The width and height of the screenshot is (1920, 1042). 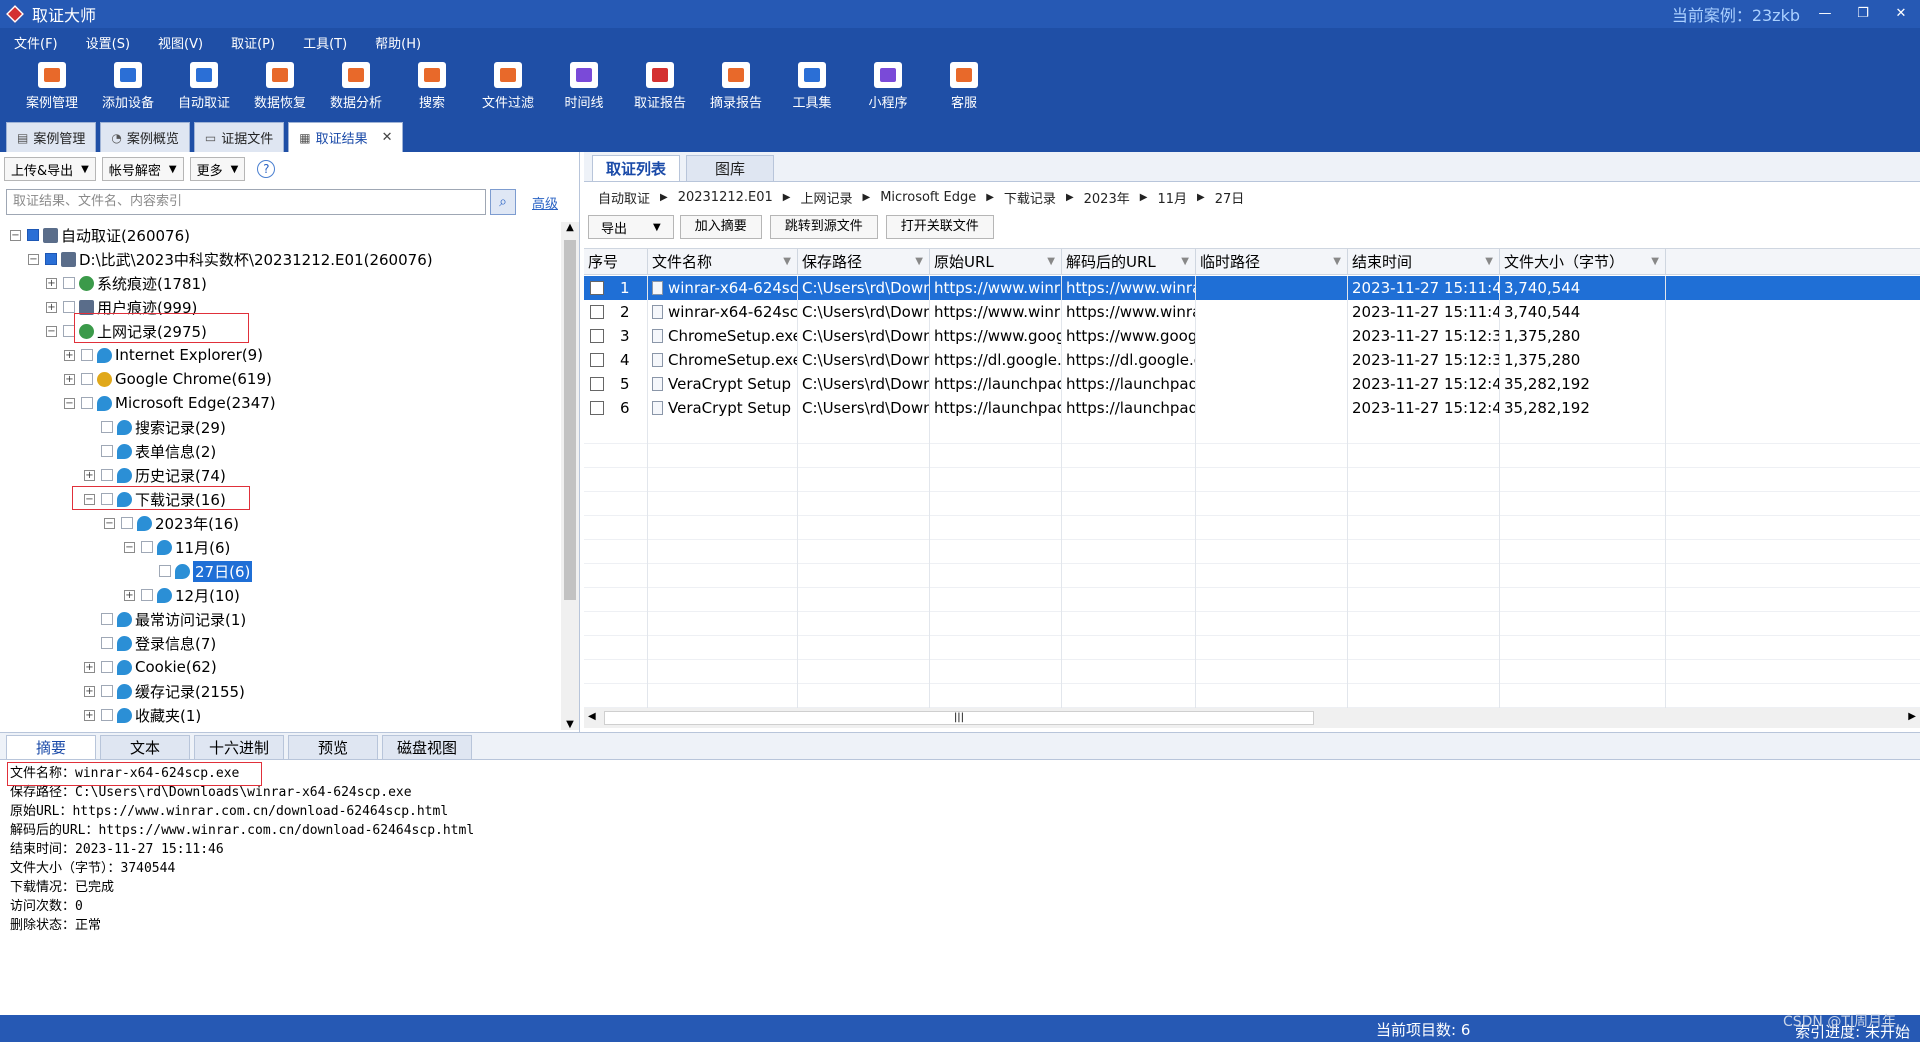 What do you see at coordinates (823, 227) in the screenshot?
I see `jump-to-source-button: 跳转到源文件` at bounding box center [823, 227].